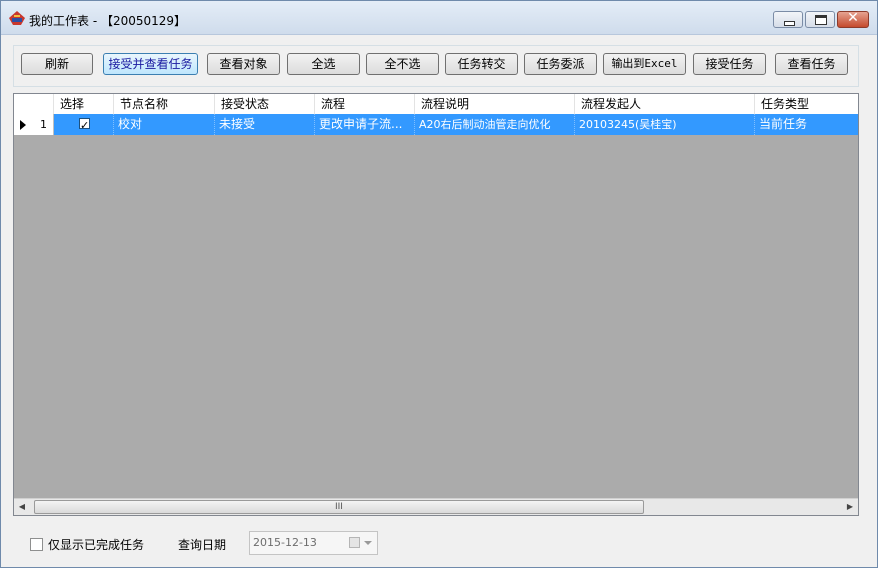 The width and height of the screenshot is (880, 570). I want to click on title-bar: 我的工作表 - 【20050129】 ✕, so click(439, 18).